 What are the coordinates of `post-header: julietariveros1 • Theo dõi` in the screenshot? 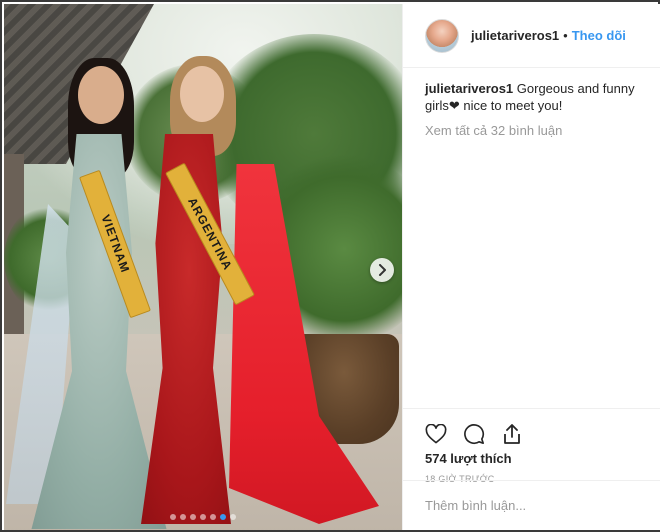 It's located at (531, 36).